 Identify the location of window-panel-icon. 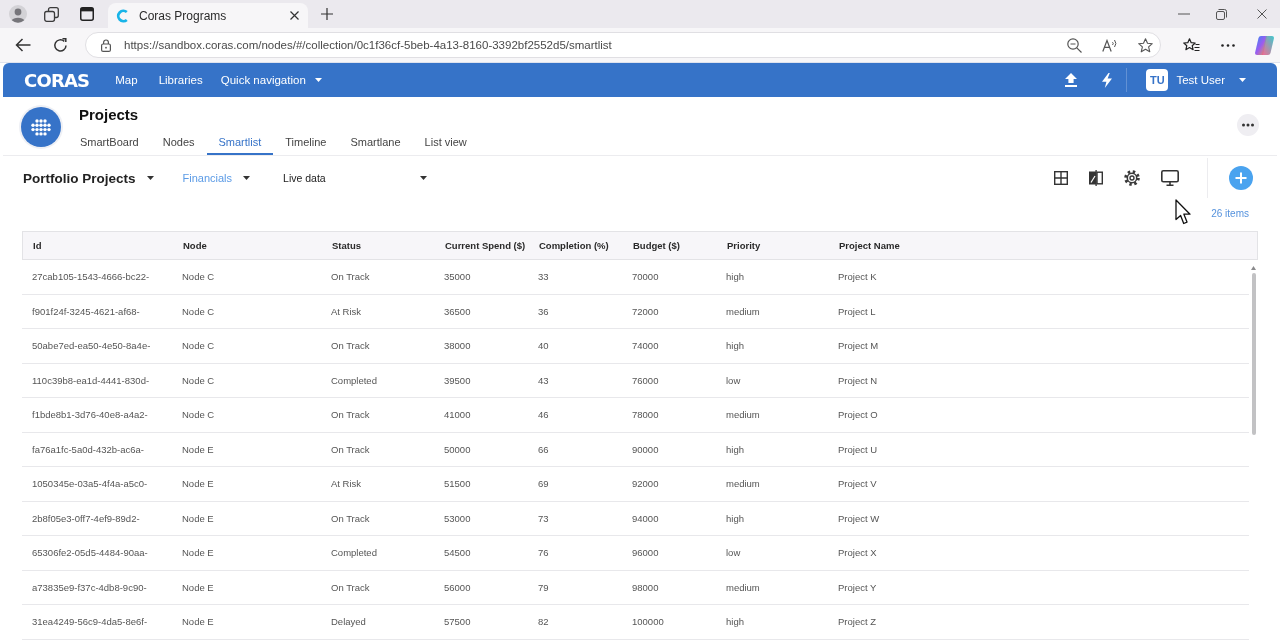
(87, 14).